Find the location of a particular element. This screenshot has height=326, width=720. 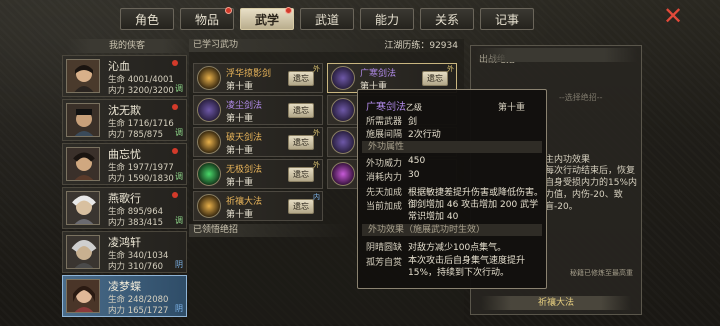

tooltip-weapon-label: 所需武器 is located at coordinates (384, 122).